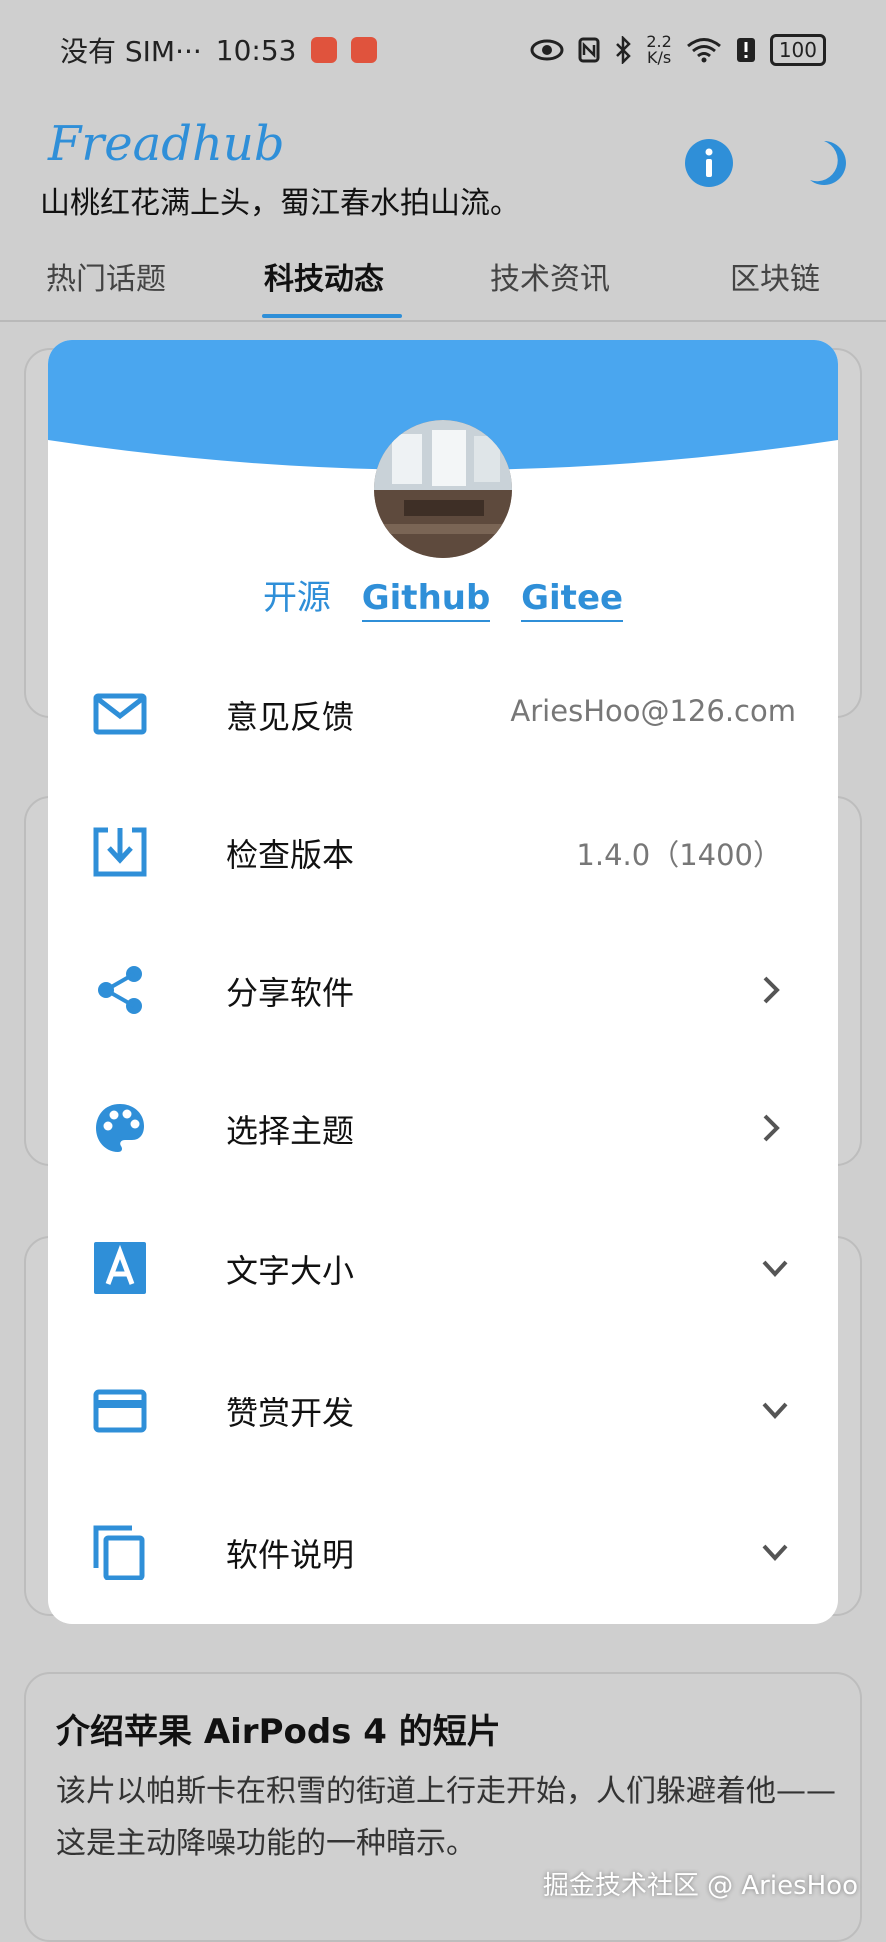 This screenshot has height=1942, width=886. What do you see at coordinates (120, 990) in the screenshot?
I see `share-icon` at bounding box center [120, 990].